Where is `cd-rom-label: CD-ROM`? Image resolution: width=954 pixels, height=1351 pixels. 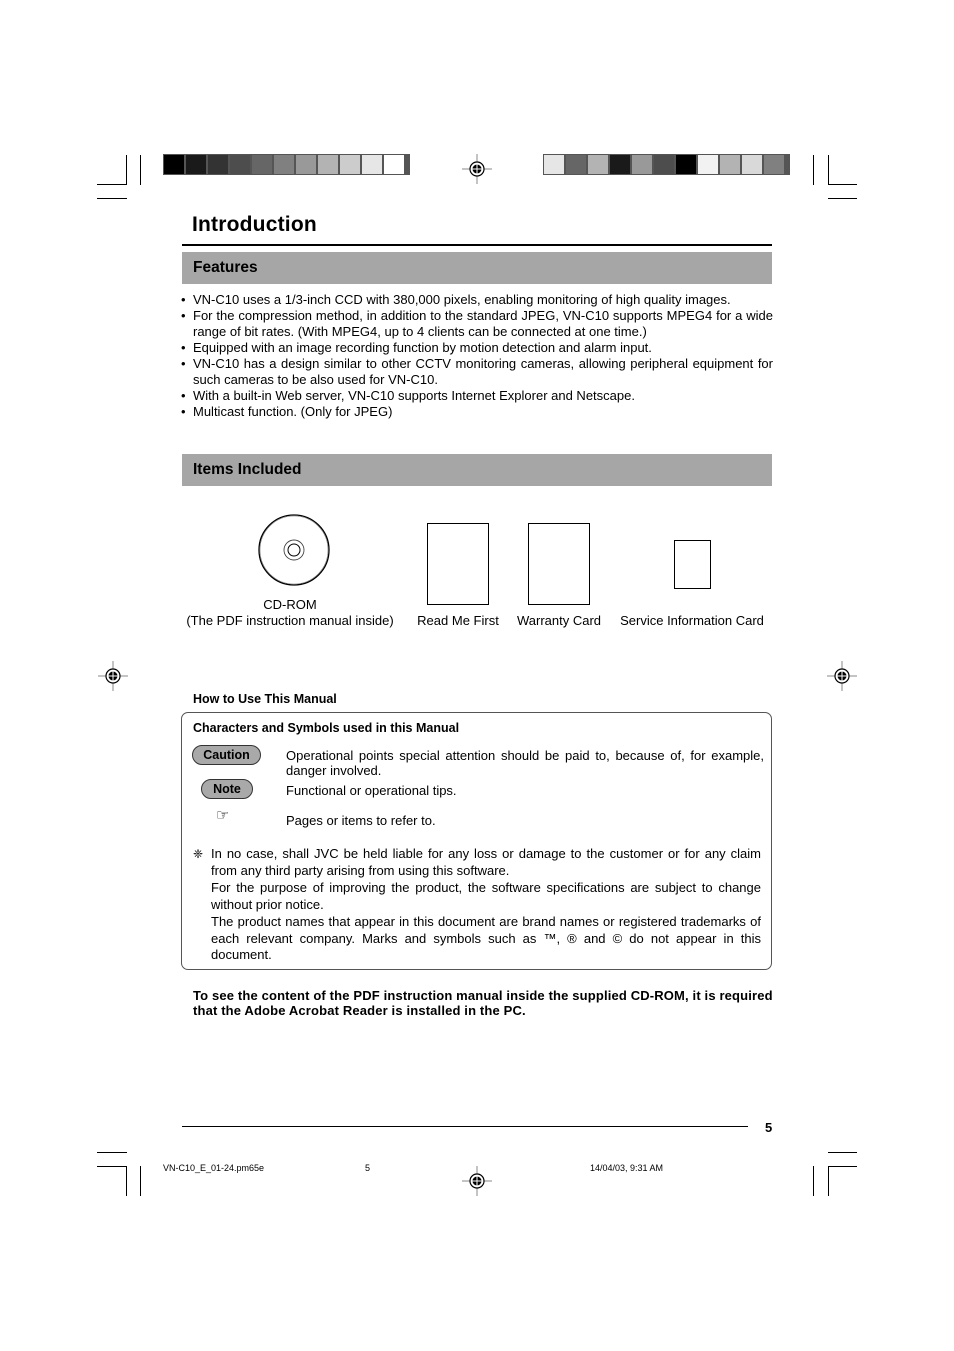
cd-rom-label: CD-ROM is located at coordinates (290, 604).